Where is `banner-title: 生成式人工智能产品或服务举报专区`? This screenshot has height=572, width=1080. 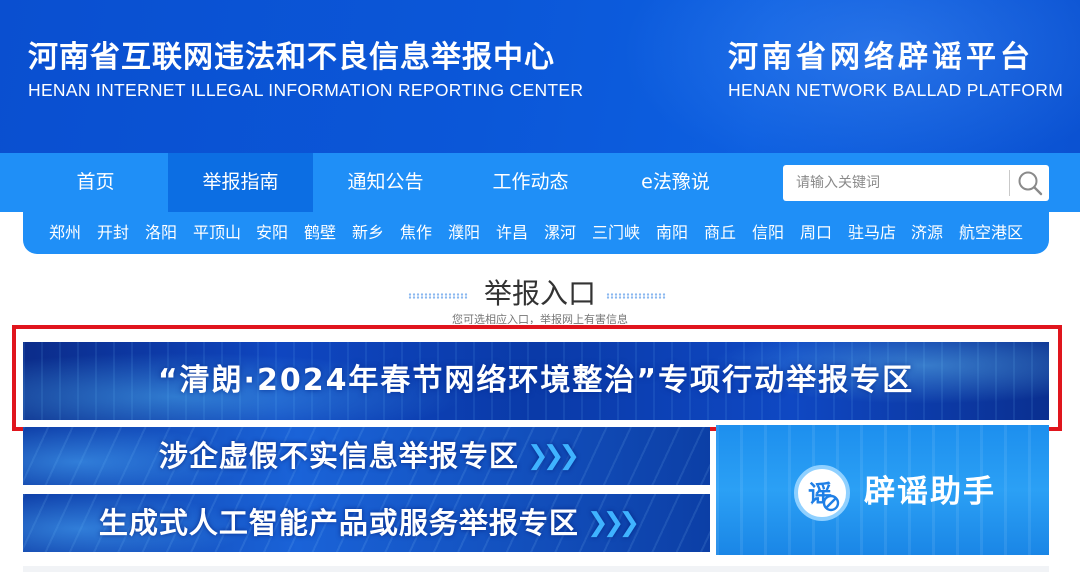 banner-title: 生成式人工智能产品或服务举报专区 is located at coordinates (338, 523).